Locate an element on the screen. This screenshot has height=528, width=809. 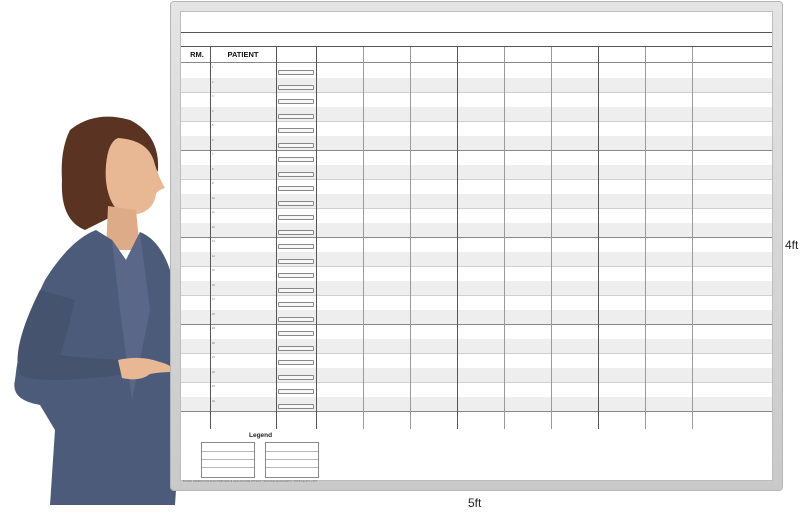
row-number: 3 is located at coordinates (213, 96).